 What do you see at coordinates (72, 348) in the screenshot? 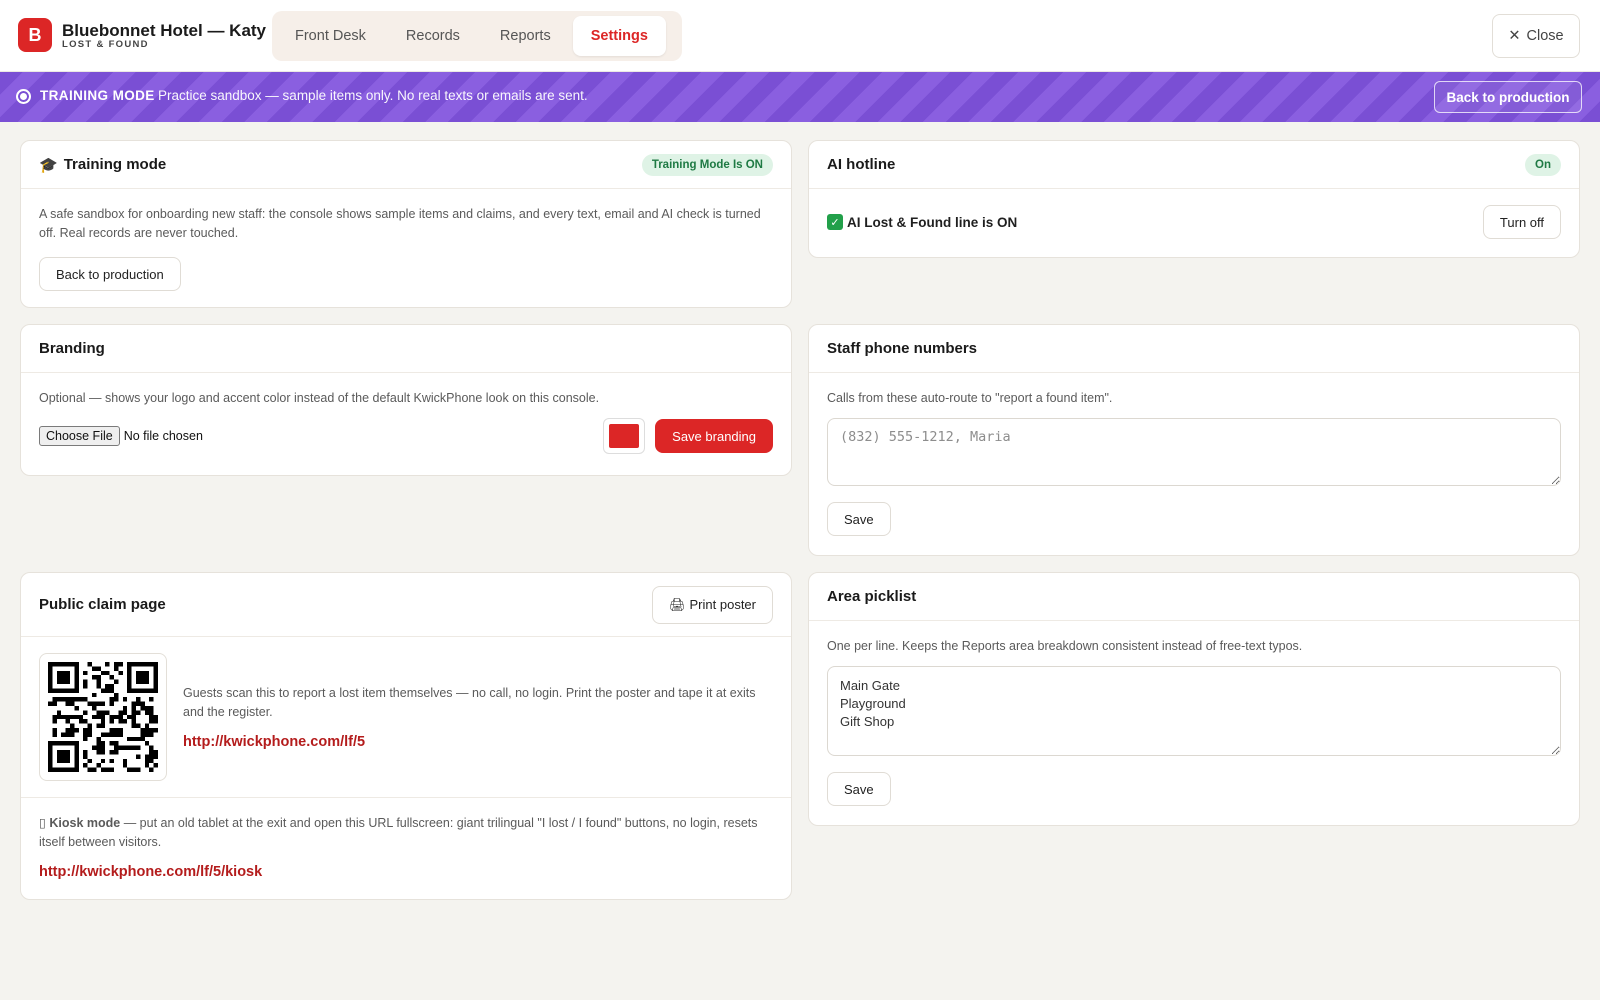
I see `branding-title: Branding` at bounding box center [72, 348].